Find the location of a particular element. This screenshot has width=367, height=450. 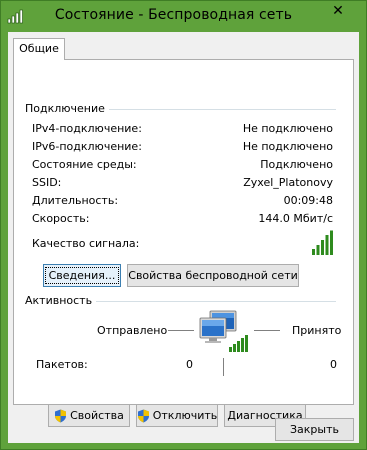

ipv6-value: Не подключено is located at coordinates (287, 146).